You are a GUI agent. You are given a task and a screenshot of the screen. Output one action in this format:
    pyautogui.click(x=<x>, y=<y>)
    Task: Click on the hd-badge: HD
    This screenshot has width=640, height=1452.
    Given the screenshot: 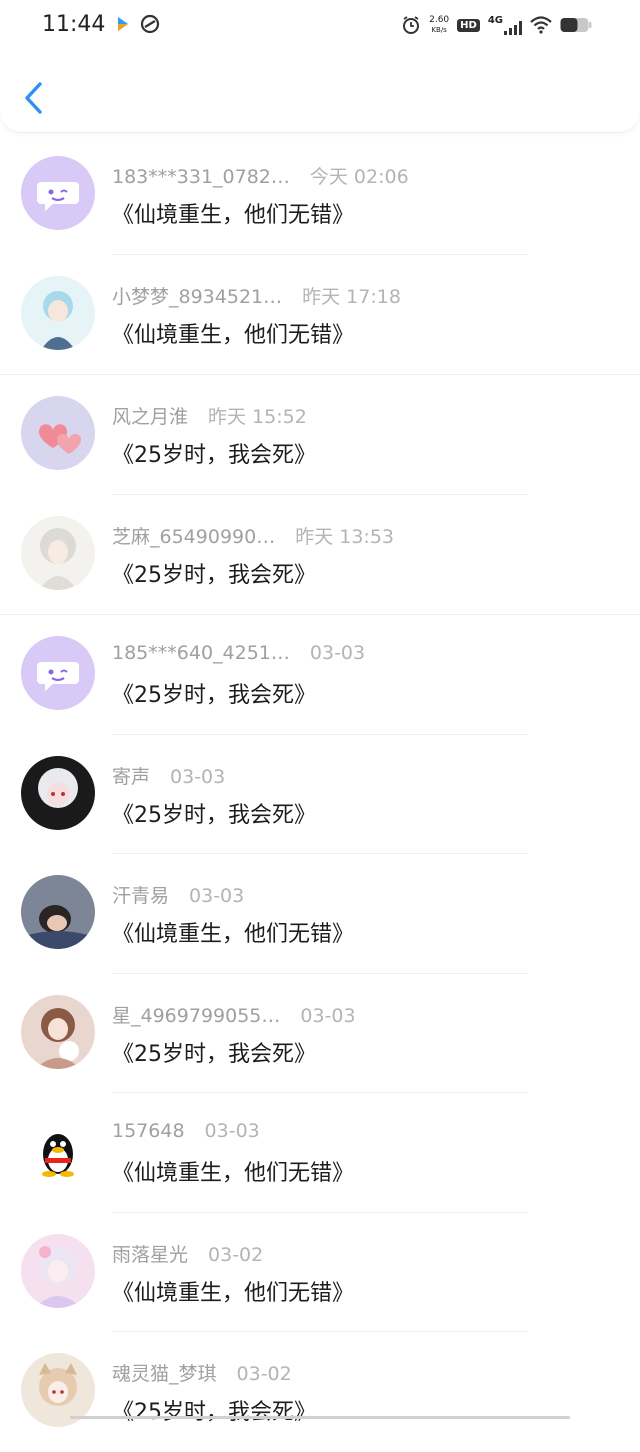 What is the action you would take?
    pyautogui.click(x=468, y=25)
    